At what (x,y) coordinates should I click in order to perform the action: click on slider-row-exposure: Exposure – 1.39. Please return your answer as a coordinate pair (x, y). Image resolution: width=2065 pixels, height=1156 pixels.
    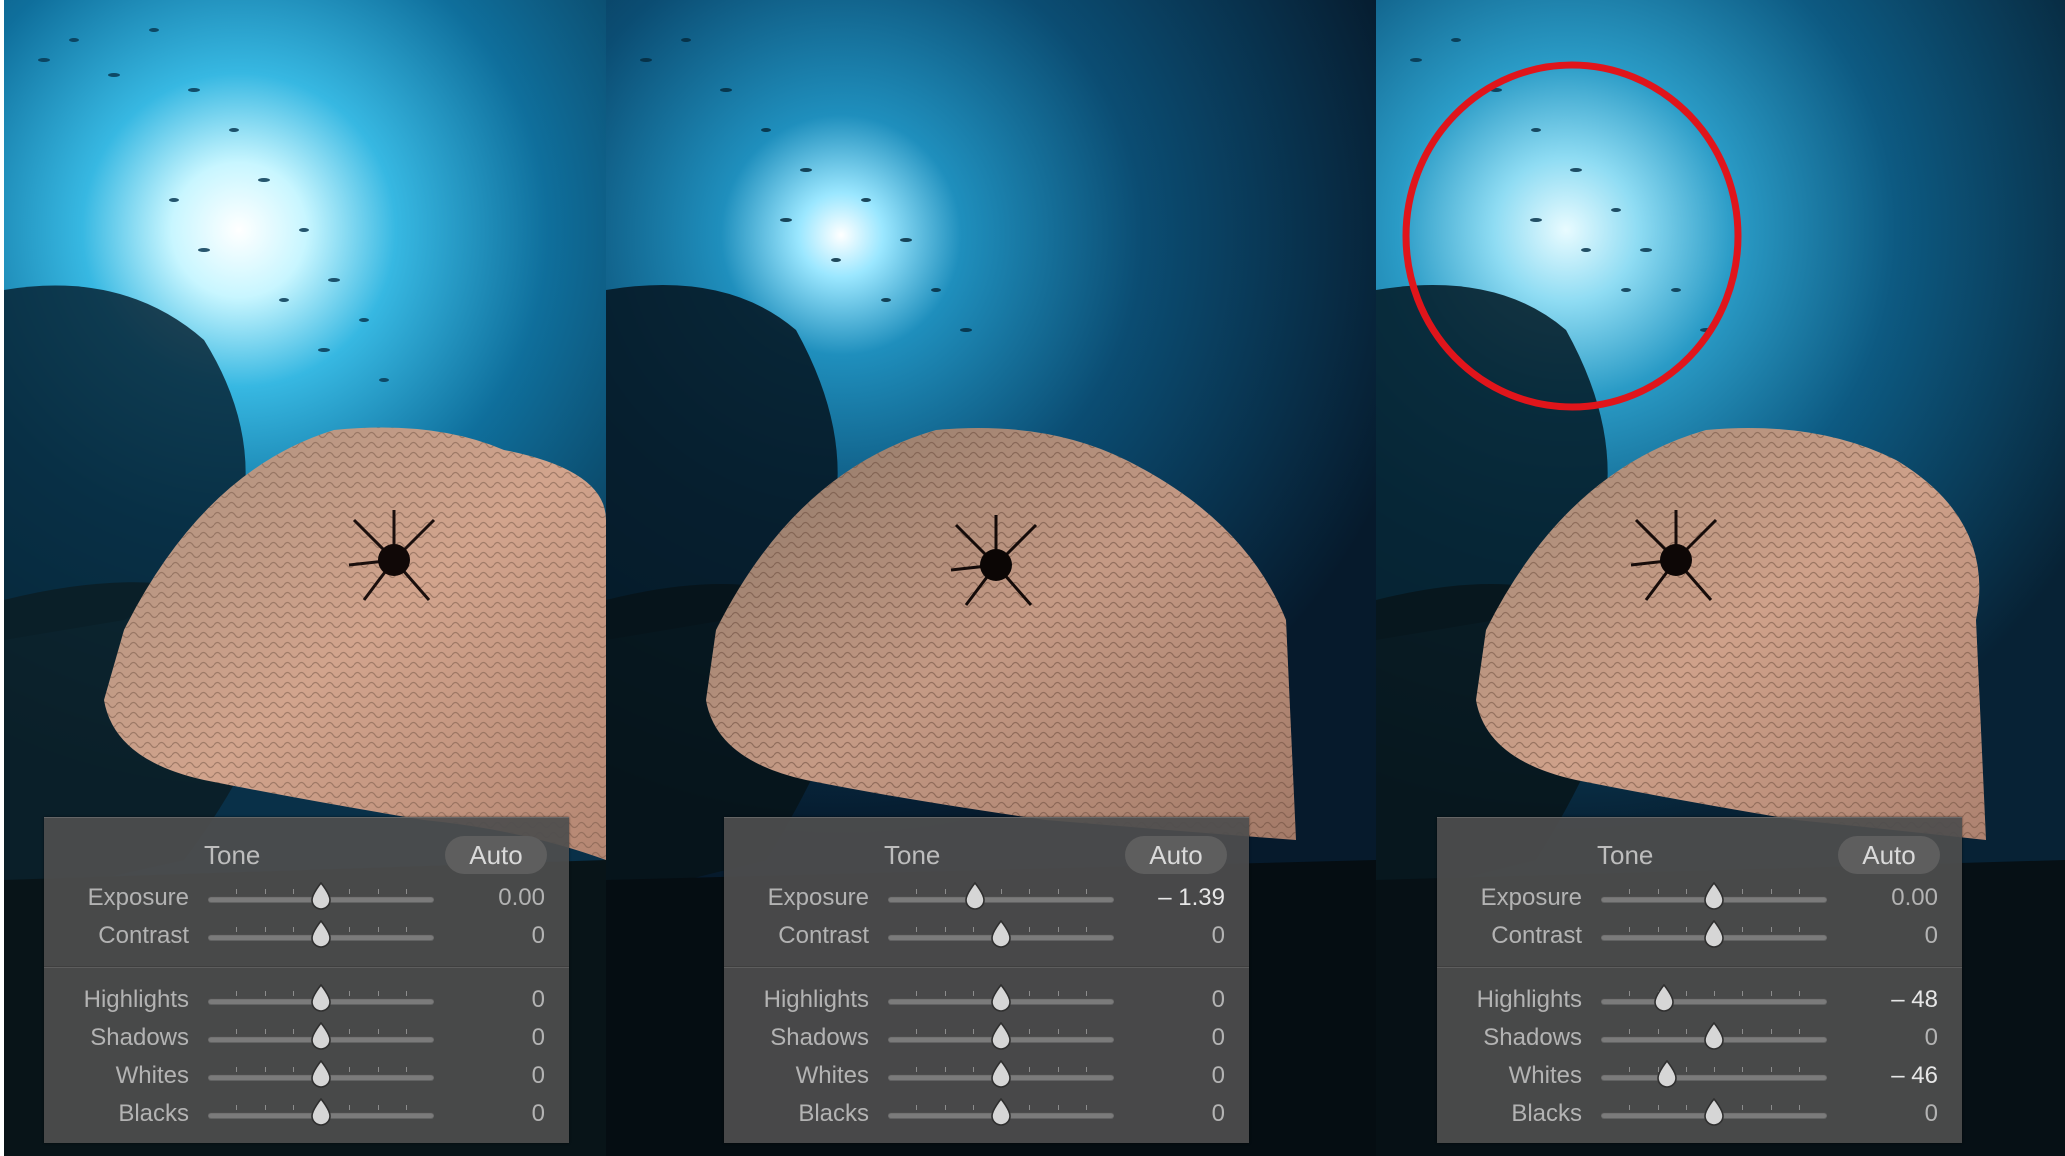
    Looking at the image, I should click on (986, 898).